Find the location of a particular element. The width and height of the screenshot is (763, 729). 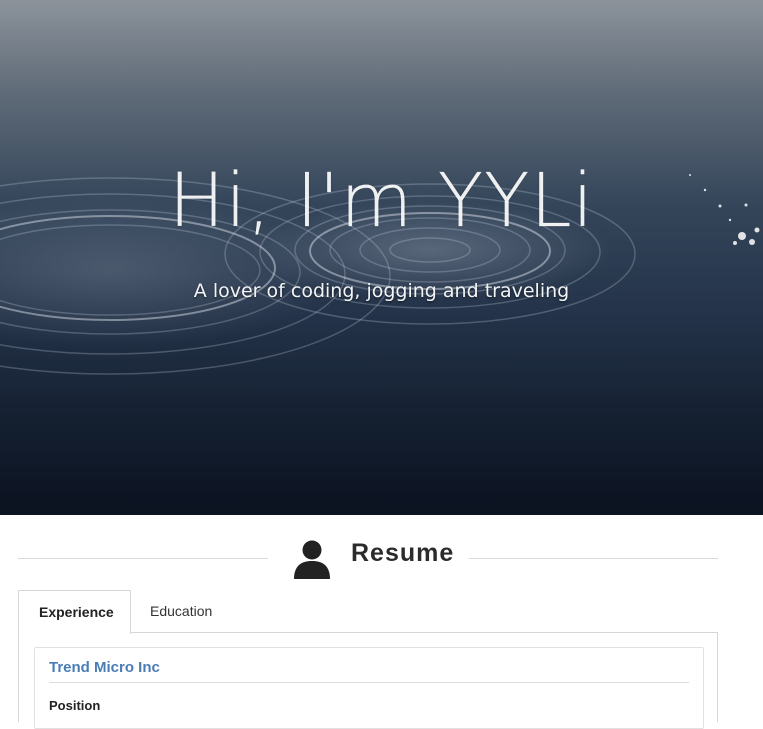

resume-tabs: Experience Education is located at coordinates (368, 612).